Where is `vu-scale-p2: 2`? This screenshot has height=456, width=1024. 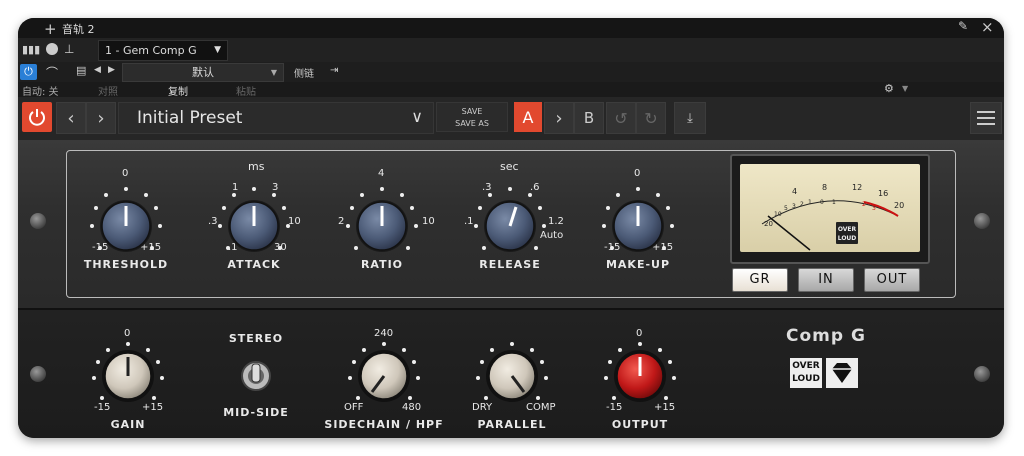 vu-scale-p2: 2 is located at coordinates (864, 204).